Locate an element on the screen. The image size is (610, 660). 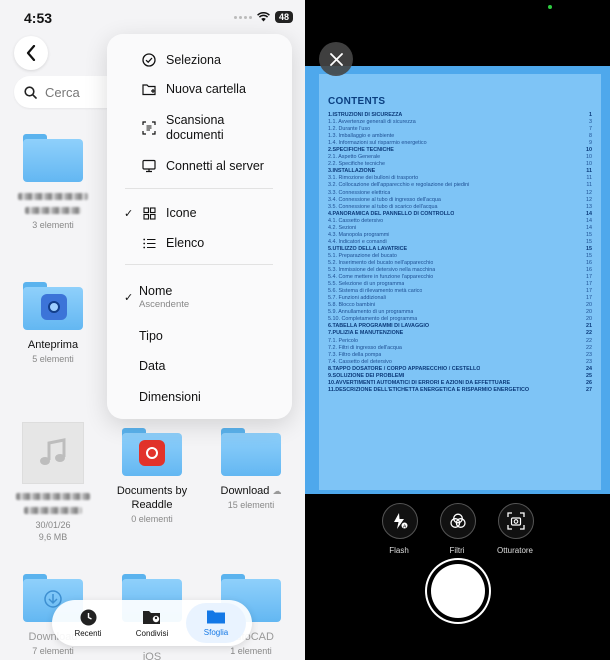
toc-entry-title: 5.1. Preparazione del bucato is located at coordinates (362, 255).